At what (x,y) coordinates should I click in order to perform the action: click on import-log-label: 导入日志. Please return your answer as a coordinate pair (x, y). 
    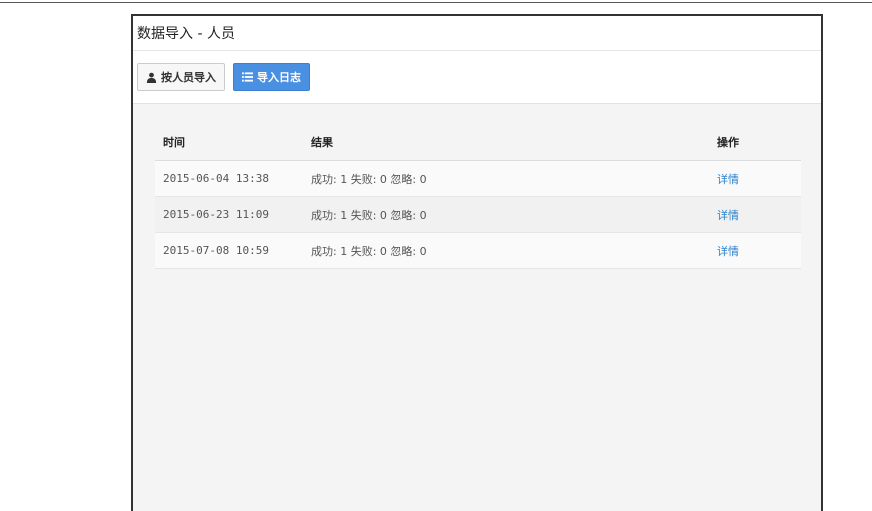
    Looking at the image, I should click on (279, 77).